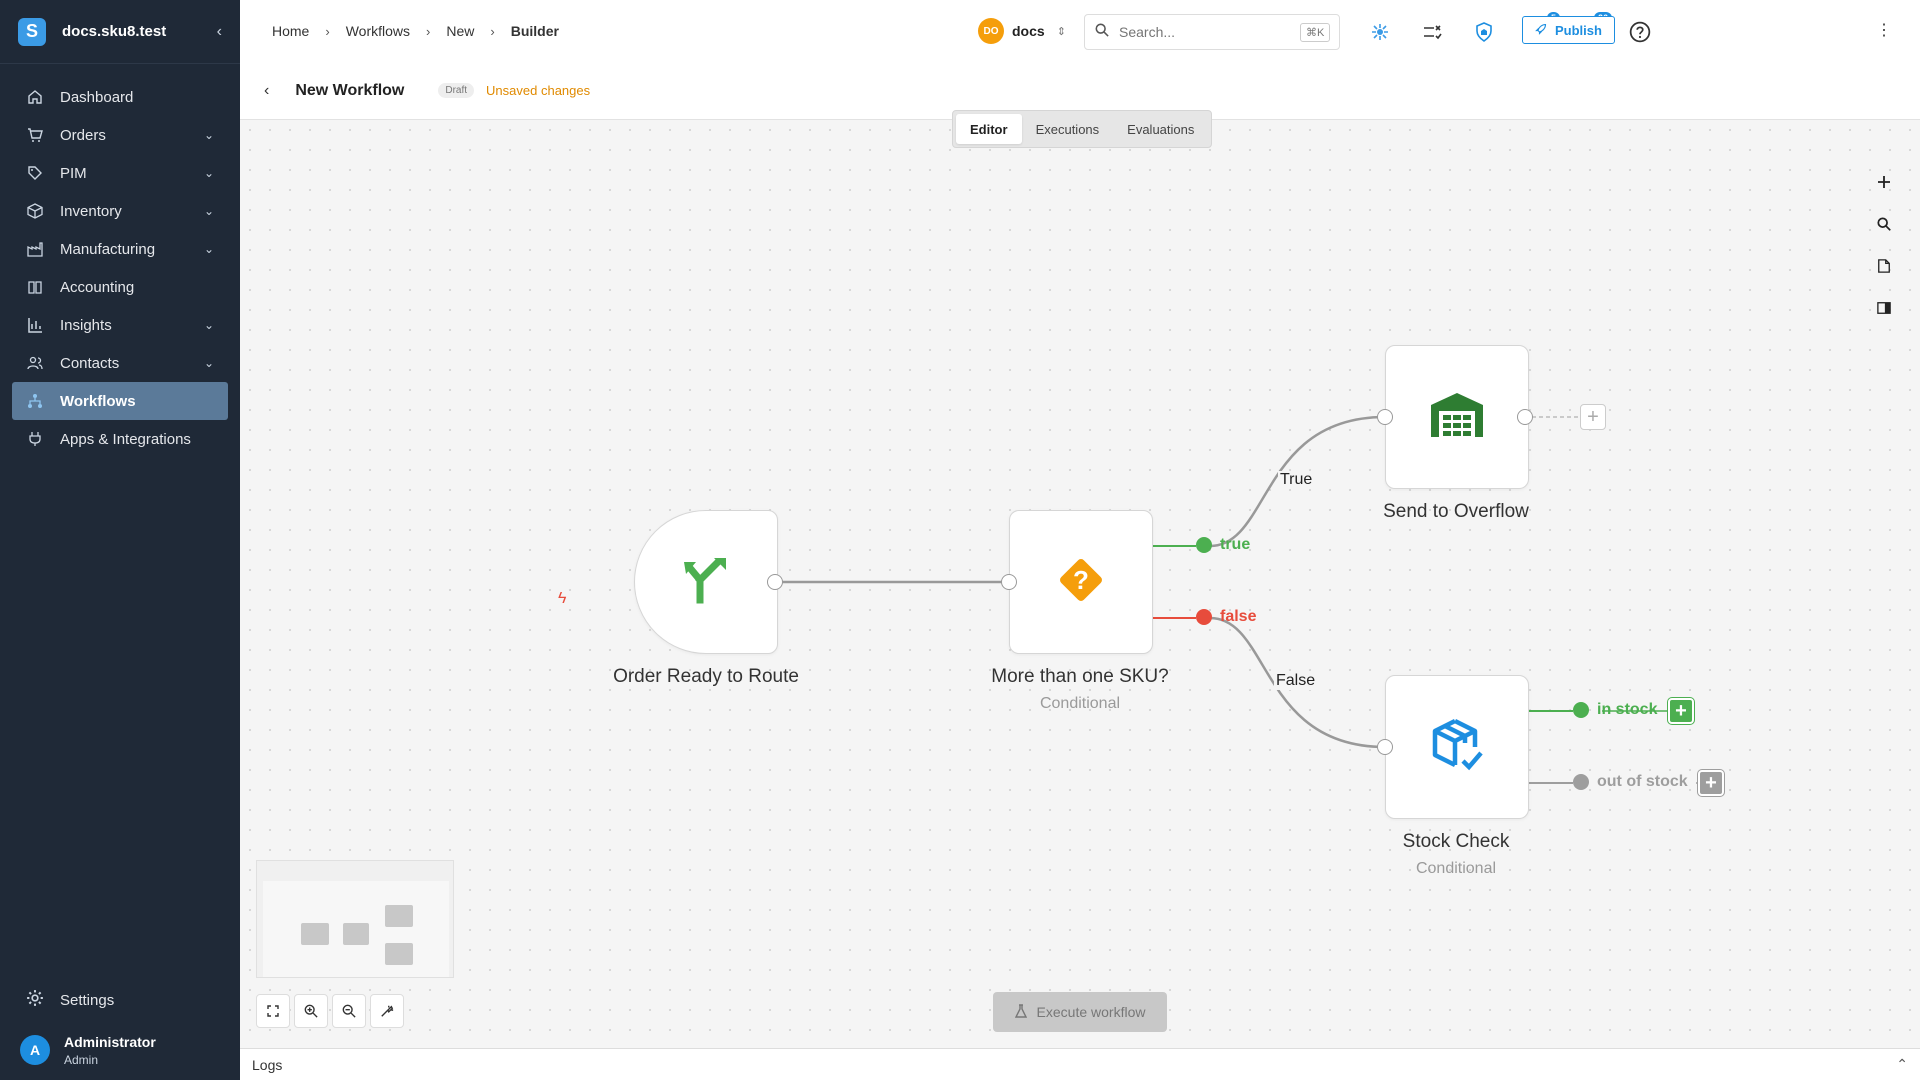 This screenshot has height=1080, width=1920. What do you see at coordinates (87, 1000) in the screenshot?
I see `settings-label: Settings` at bounding box center [87, 1000].